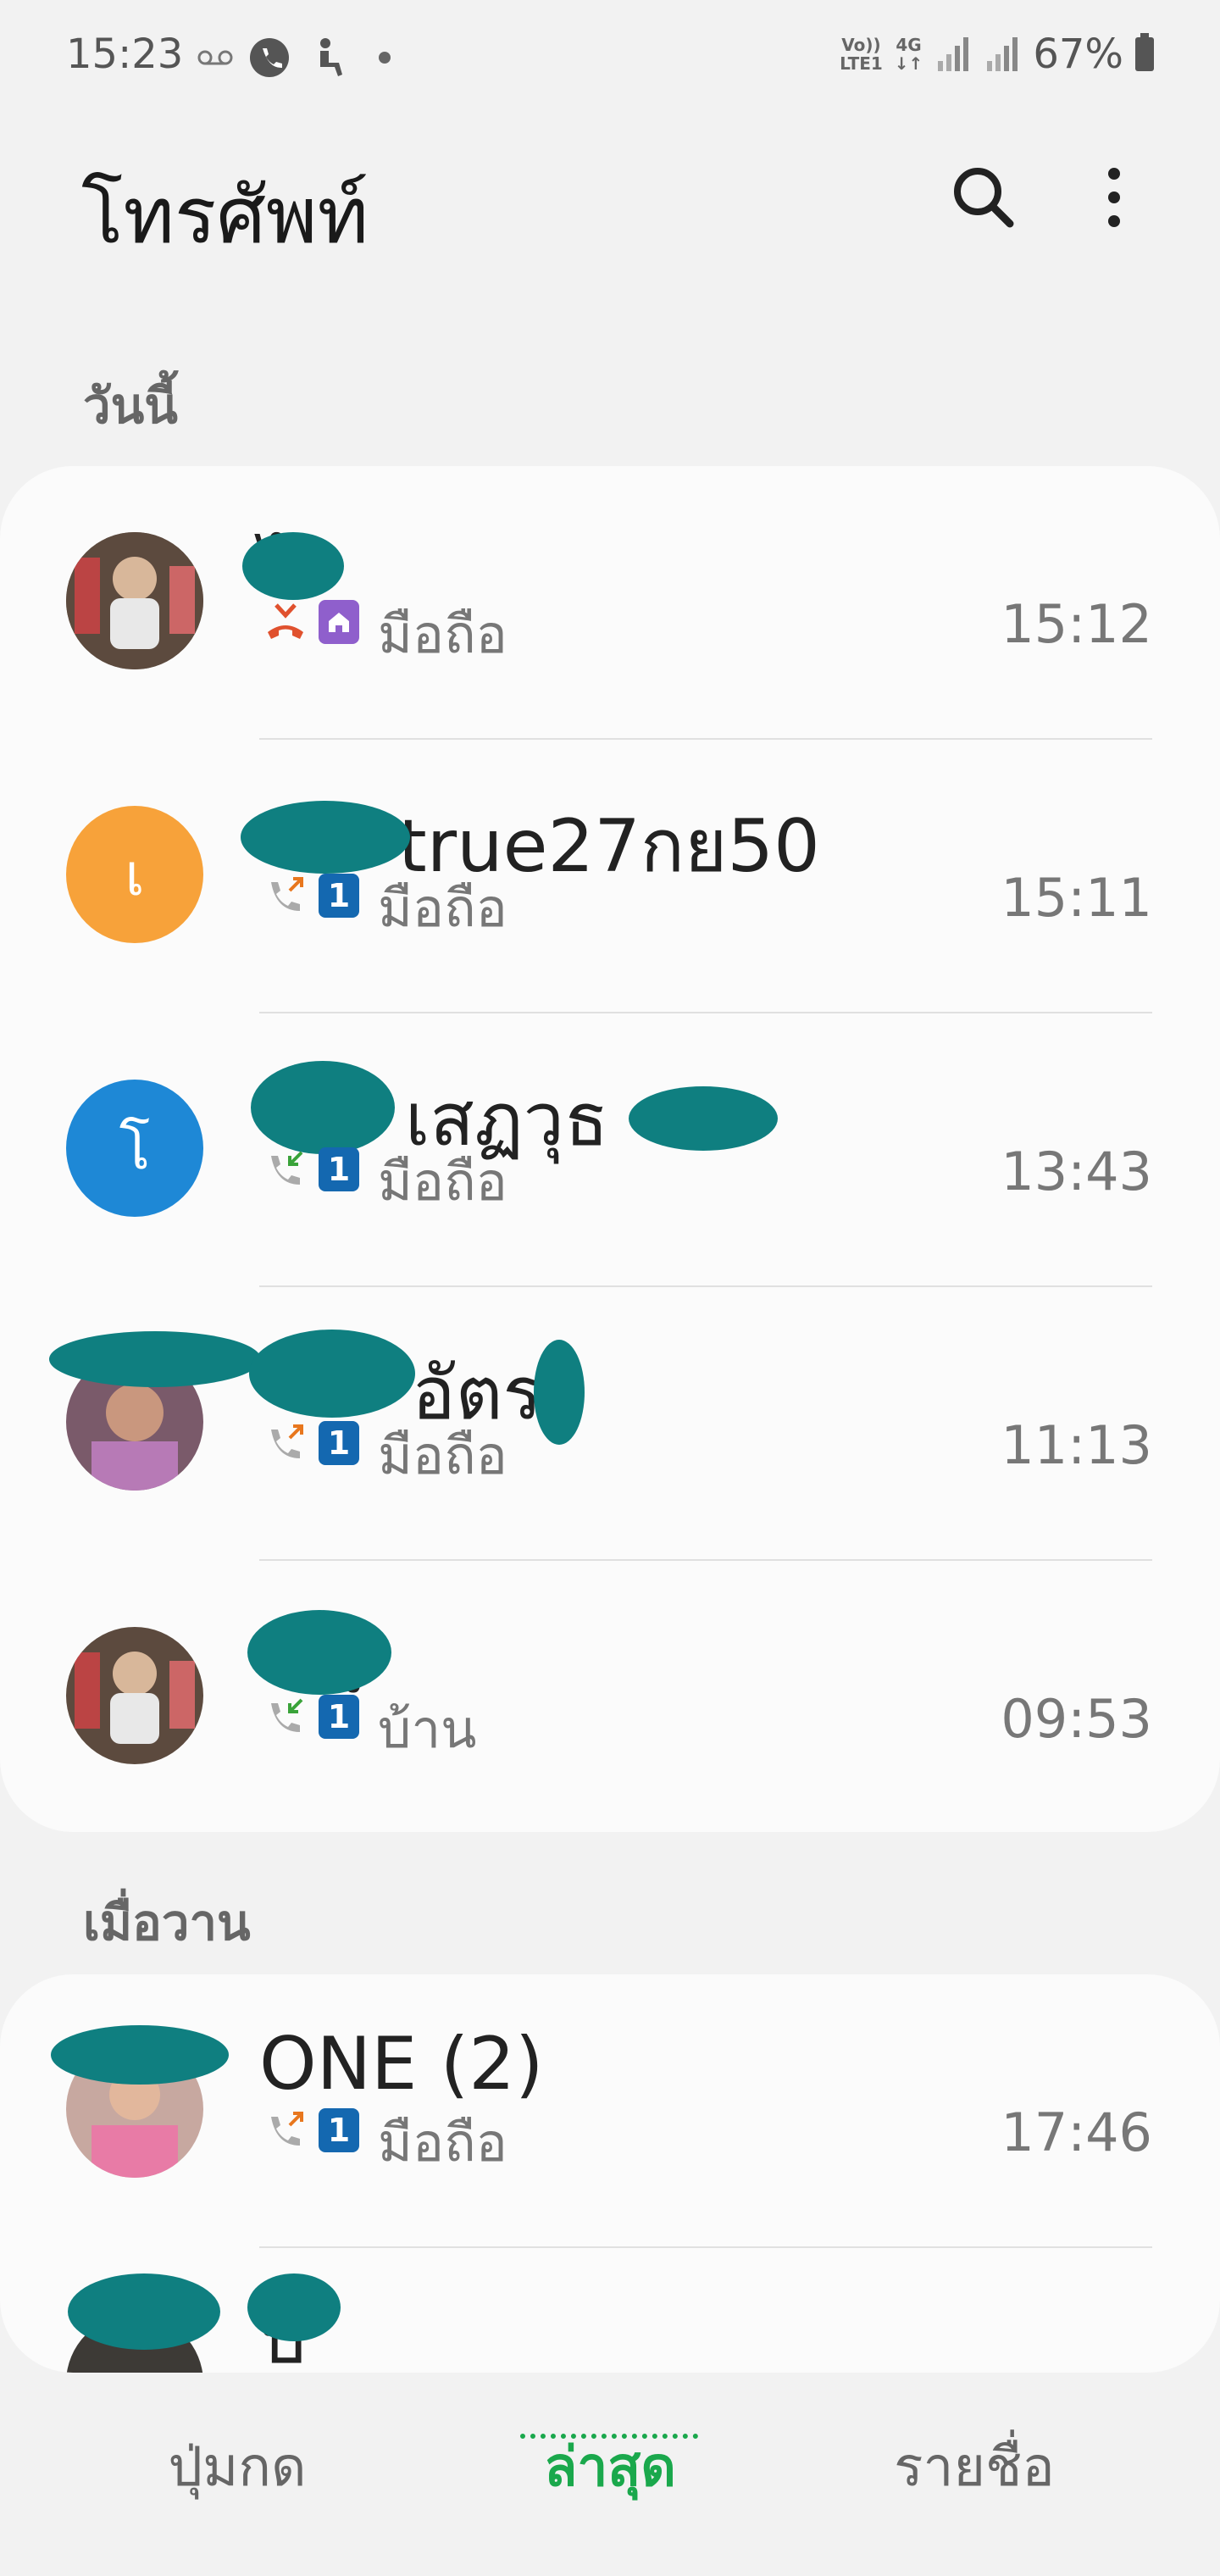 This screenshot has height=2576, width=1220. What do you see at coordinates (610, 1424) in the screenshot?
I see `call-log-row: อัตร 1 มือถือ 11:13` at bounding box center [610, 1424].